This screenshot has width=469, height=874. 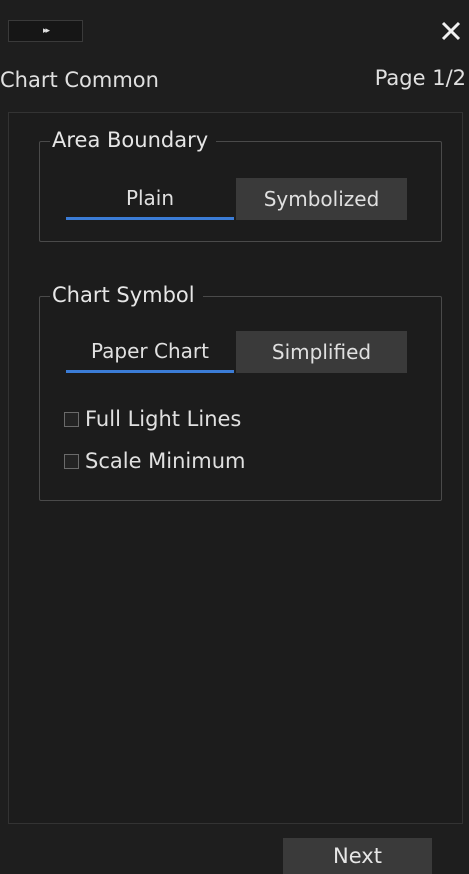 I want to click on close-icon, so click(x=451, y=31).